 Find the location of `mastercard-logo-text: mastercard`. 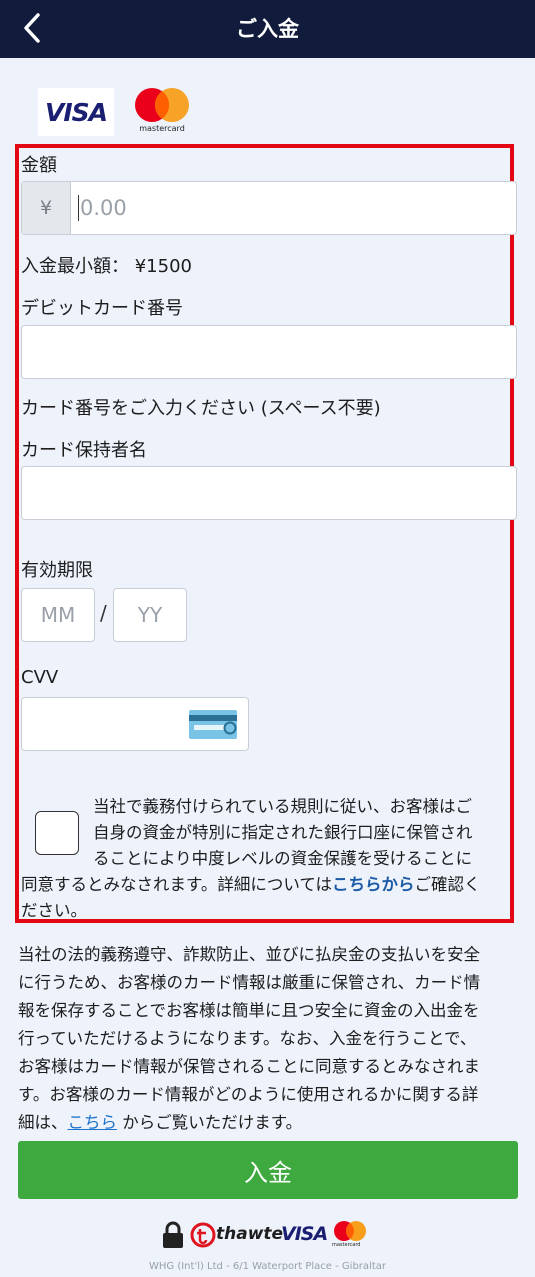

mastercard-logo-text: mastercard is located at coordinates (162, 128).